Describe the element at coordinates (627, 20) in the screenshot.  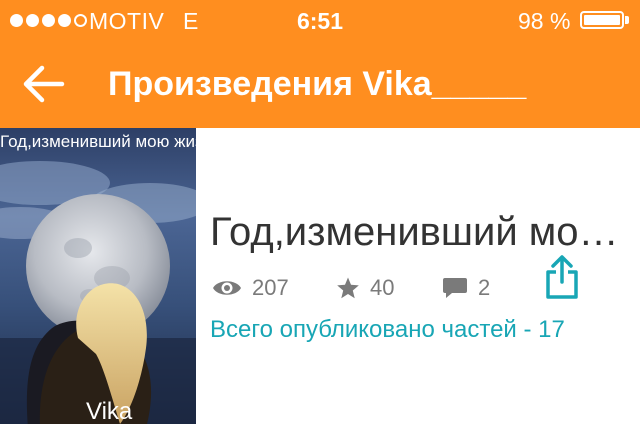
I see `battery-tip` at that location.